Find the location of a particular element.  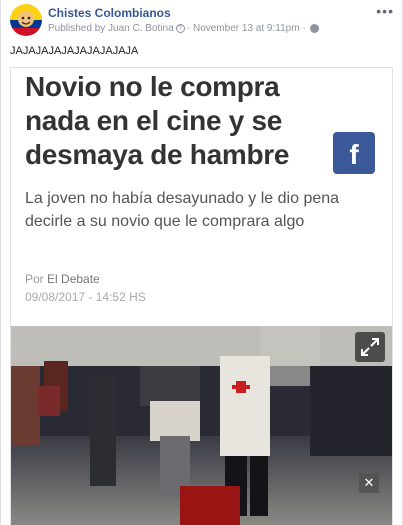

byline-prefix: Por is located at coordinates (34, 279).